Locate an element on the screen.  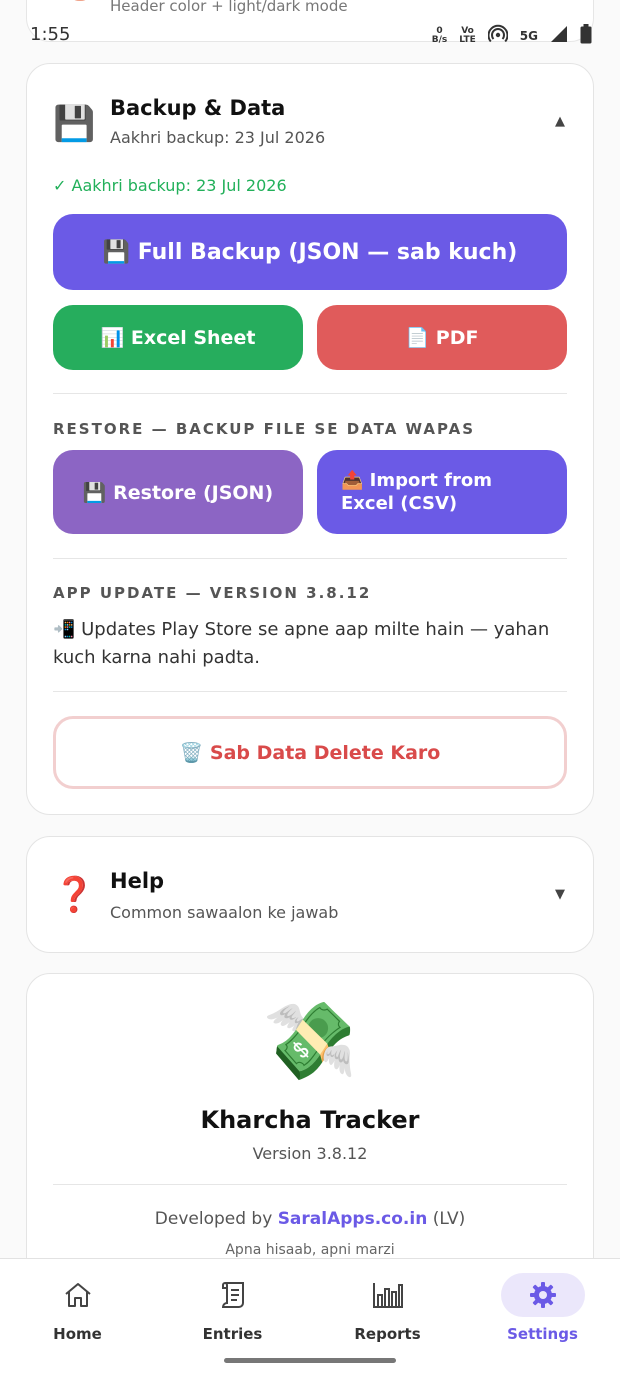
import-excel-button: 📤 Import from Excel (CSV) is located at coordinates (442, 492).